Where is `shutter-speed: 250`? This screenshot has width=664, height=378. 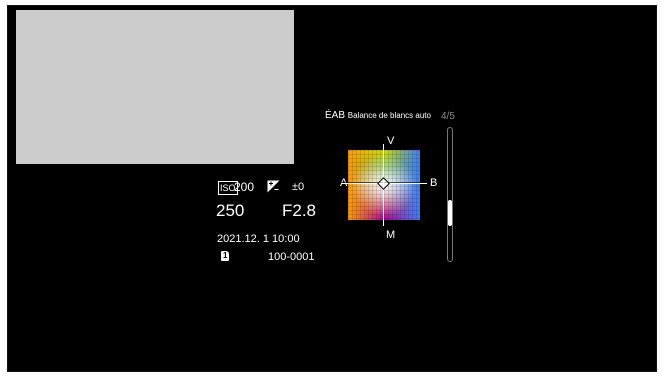
shutter-speed: 250 is located at coordinates (230, 210).